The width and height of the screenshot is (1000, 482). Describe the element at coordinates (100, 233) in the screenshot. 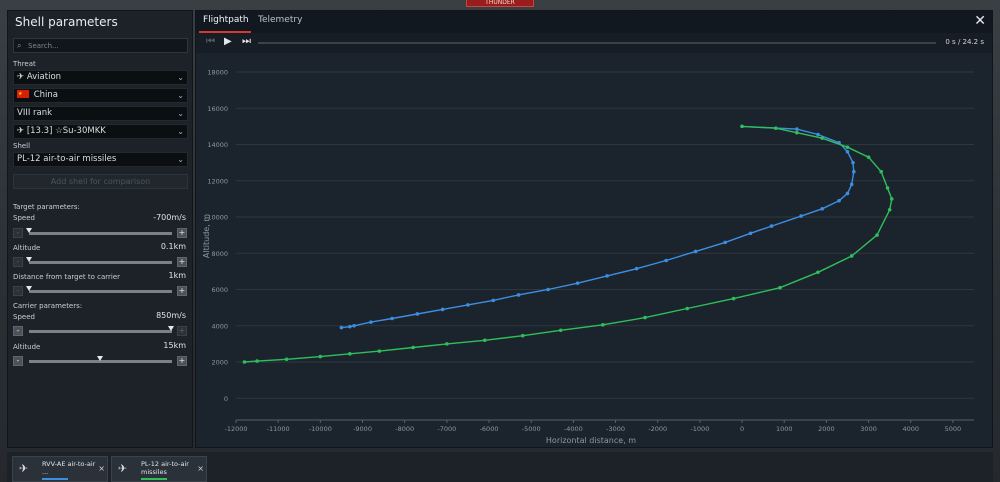

I see `target-speed-slider` at that location.